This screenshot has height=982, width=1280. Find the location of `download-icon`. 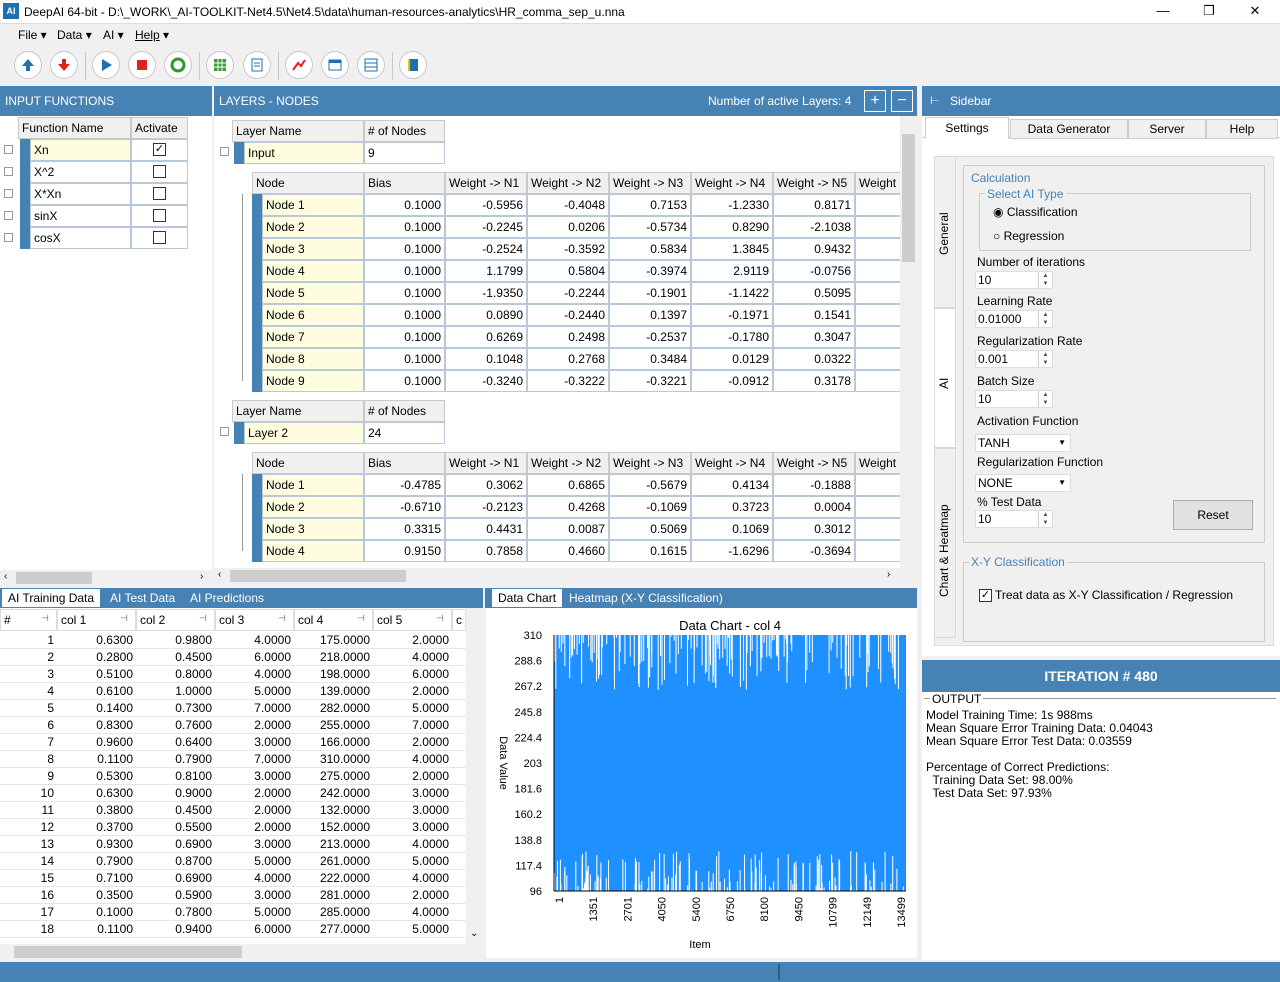

download-icon is located at coordinates (64, 65).